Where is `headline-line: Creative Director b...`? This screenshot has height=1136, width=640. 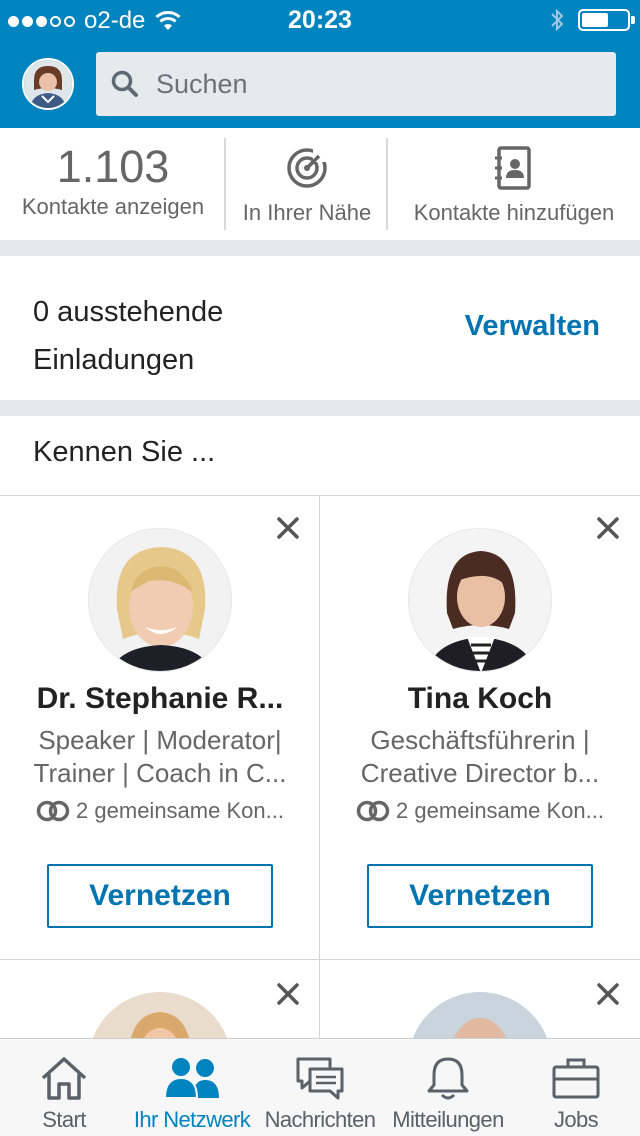 headline-line: Creative Director b... is located at coordinates (480, 773).